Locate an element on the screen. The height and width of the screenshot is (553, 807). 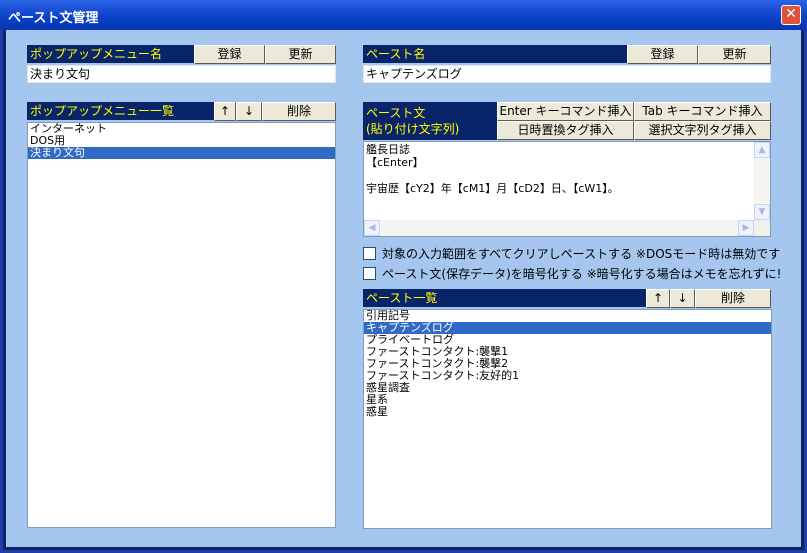
paste-name-header: ペースト名 is located at coordinates (495, 54).